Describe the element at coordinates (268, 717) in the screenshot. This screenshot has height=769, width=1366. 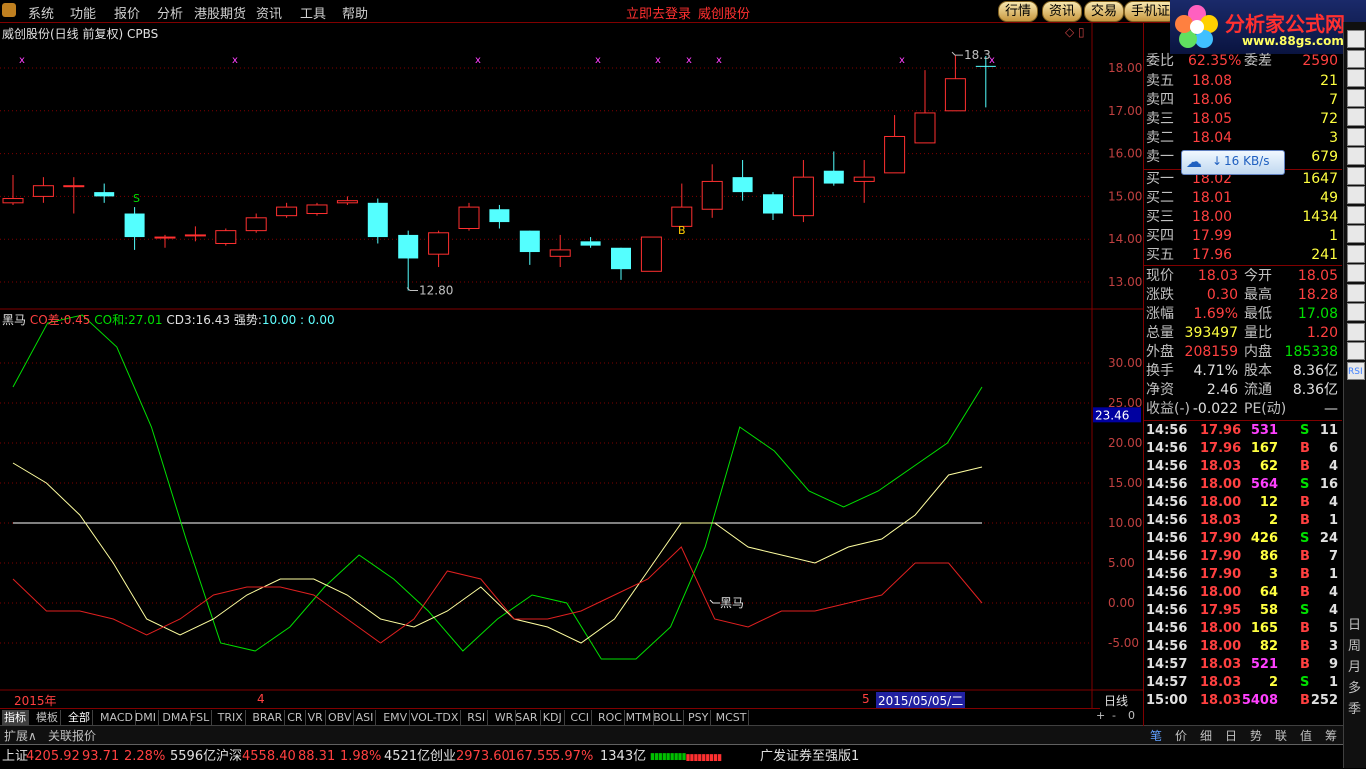
I see `indicator-tab-brar: BRAR` at that location.